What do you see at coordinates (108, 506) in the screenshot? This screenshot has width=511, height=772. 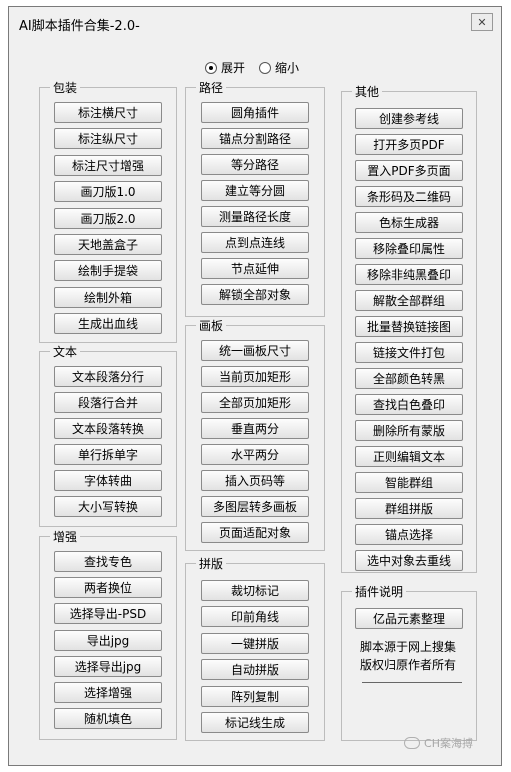 I see `text-button-6: 大小写转换` at bounding box center [108, 506].